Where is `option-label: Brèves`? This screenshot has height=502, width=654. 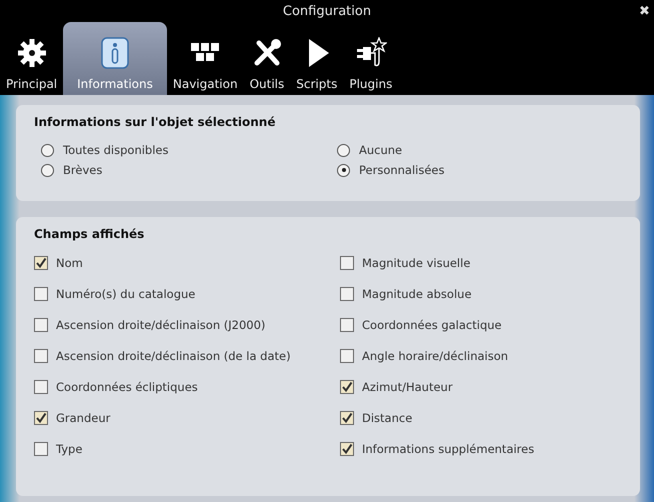 option-label: Brèves is located at coordinates (82, 170).